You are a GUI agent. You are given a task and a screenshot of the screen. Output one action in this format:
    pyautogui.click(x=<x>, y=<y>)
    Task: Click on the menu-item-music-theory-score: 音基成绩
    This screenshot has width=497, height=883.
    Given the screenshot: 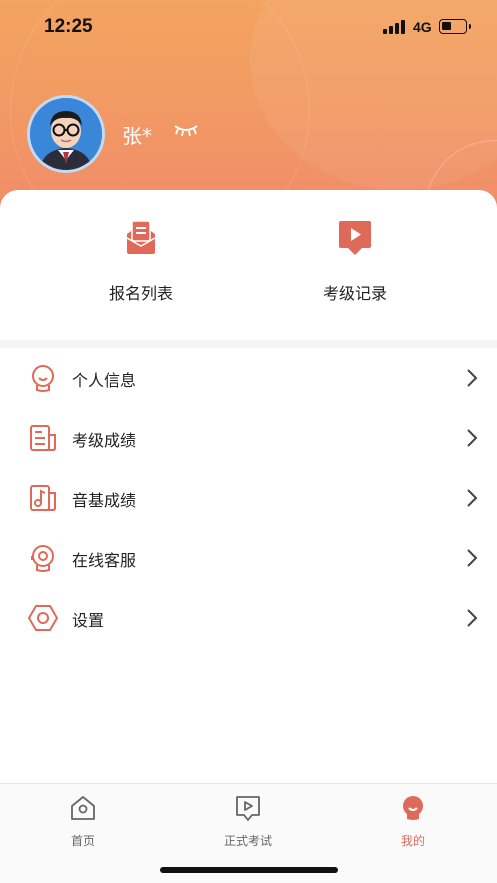 What is the action you would take?
    pyautogui.click(x=248, y=498)
    